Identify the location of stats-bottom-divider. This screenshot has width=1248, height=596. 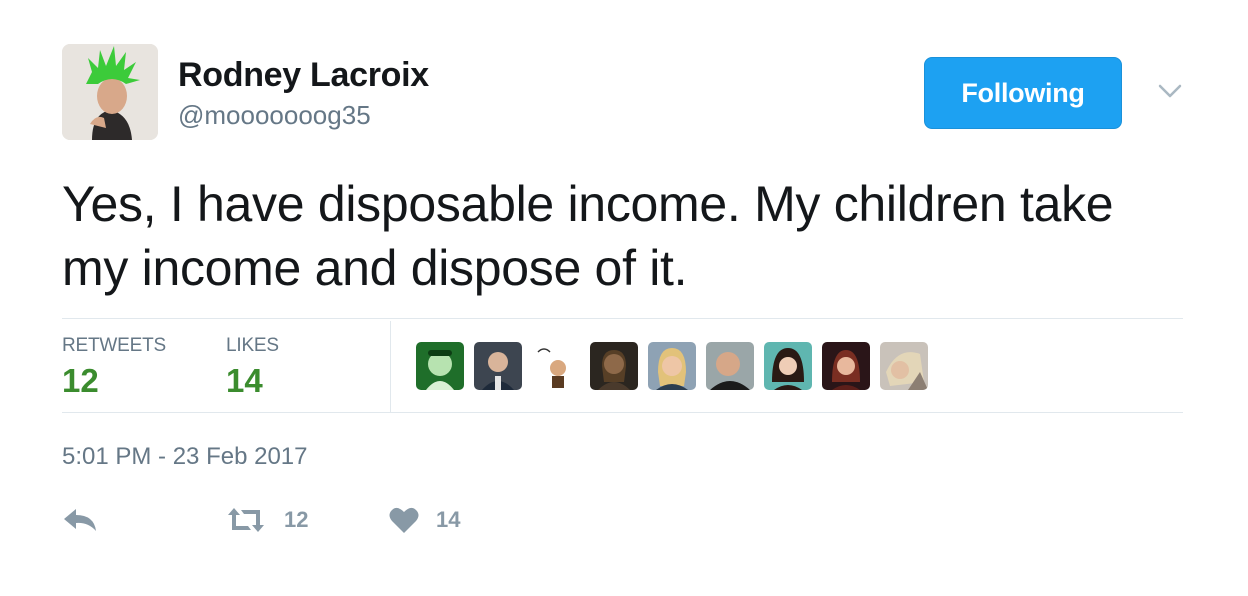
(622, 412).